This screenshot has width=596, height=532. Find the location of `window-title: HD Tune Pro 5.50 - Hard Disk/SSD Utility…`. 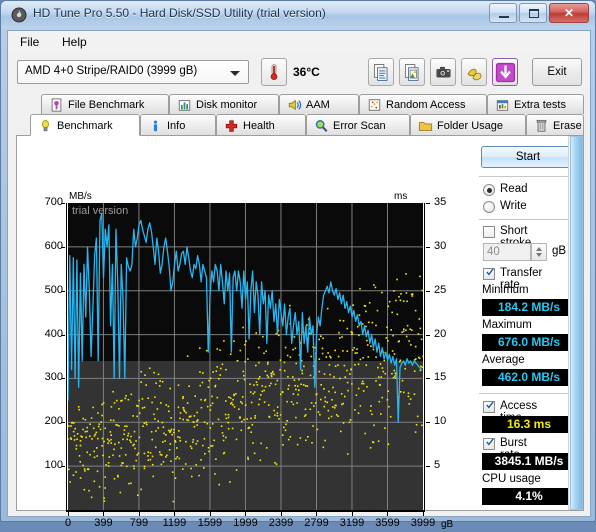

window-title: HD Tune Pro 5.50 - Hard Disk/SSD Utility… is located at coordinates (179, 13).